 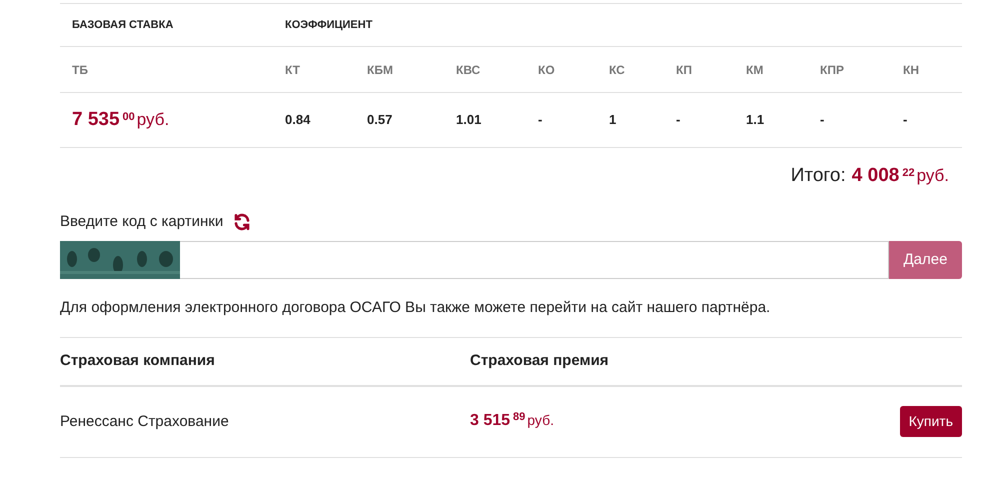 What do you see at coordinates (328, 25) in the screenshot?
I see `group-header: КОЭФФИЦИЕНТ` at bounding box center [328, 25].